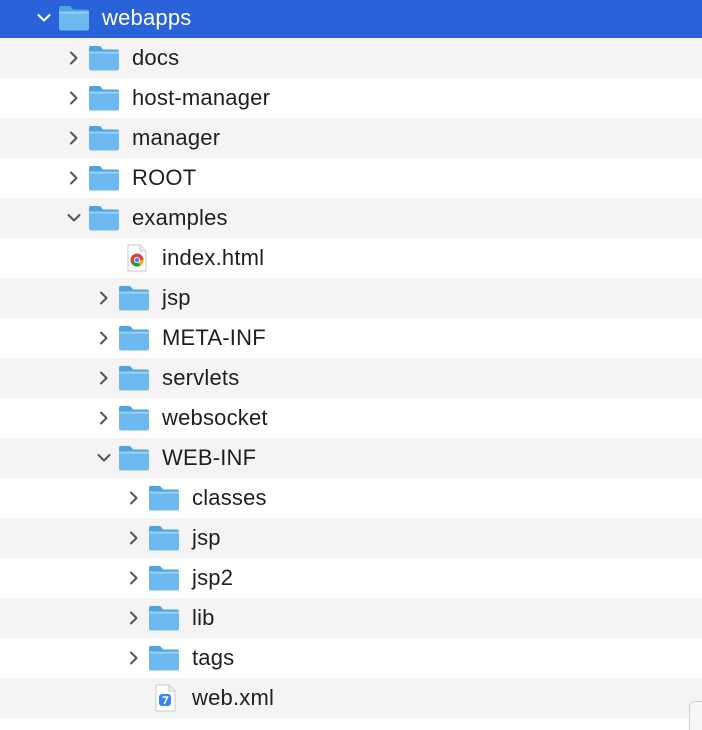 The height and width of the screenshot is (730, 702). Describe the element at coordinates (136, 258) in the screenshot. I see `html-file-icon` at that location.